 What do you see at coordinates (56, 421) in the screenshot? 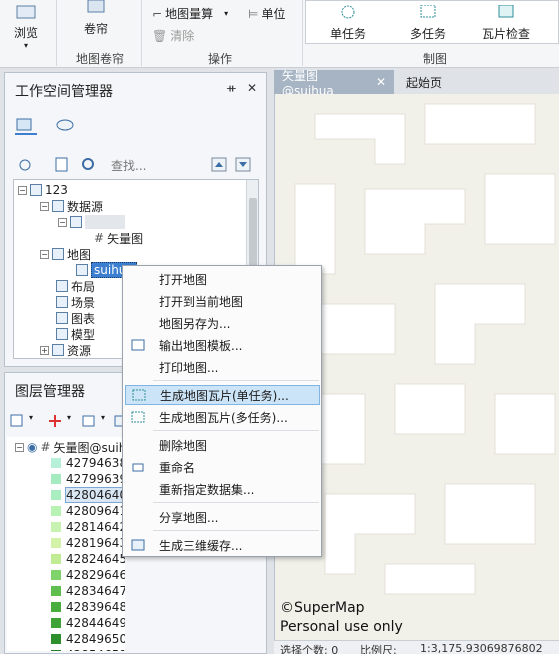
I see `add-icon` at bounding box center [56, 421].